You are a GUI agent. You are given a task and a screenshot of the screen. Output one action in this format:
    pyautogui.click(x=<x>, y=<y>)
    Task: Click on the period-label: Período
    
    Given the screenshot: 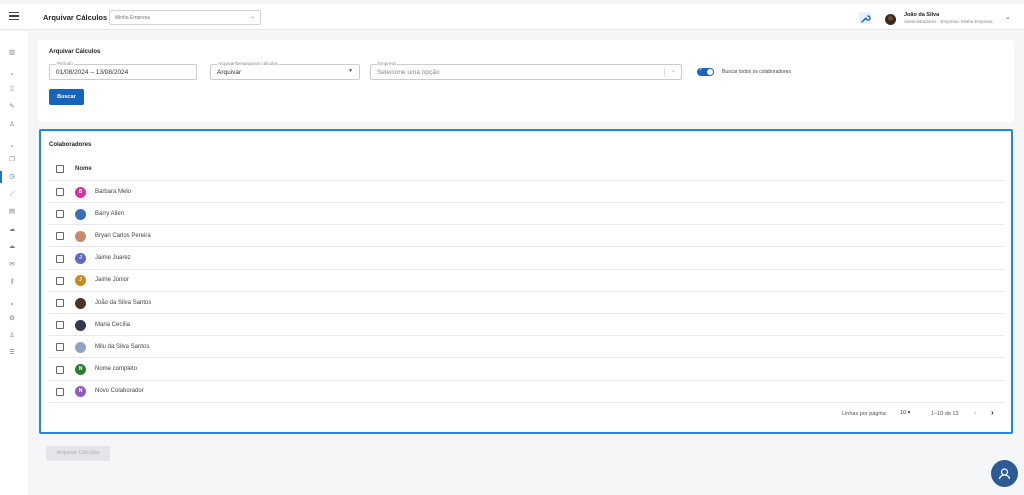 What is the action you would take?
    pyautogui.click(x=65, y=63)
    